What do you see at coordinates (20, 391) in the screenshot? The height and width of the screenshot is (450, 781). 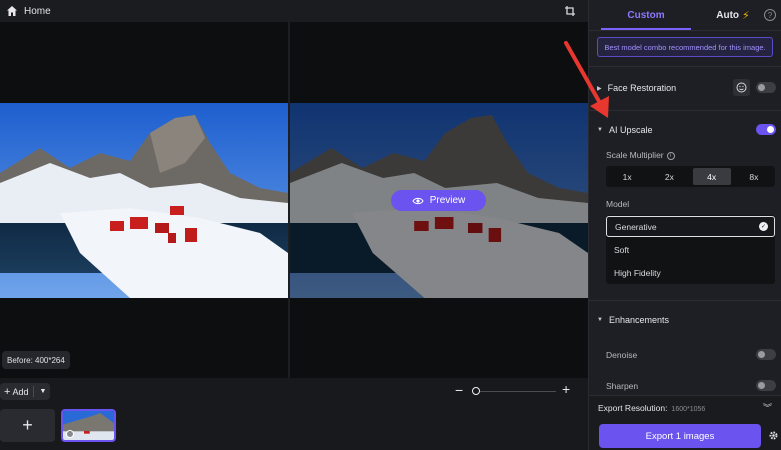 I see `add-label: Add` at bounding box center [20, 391].